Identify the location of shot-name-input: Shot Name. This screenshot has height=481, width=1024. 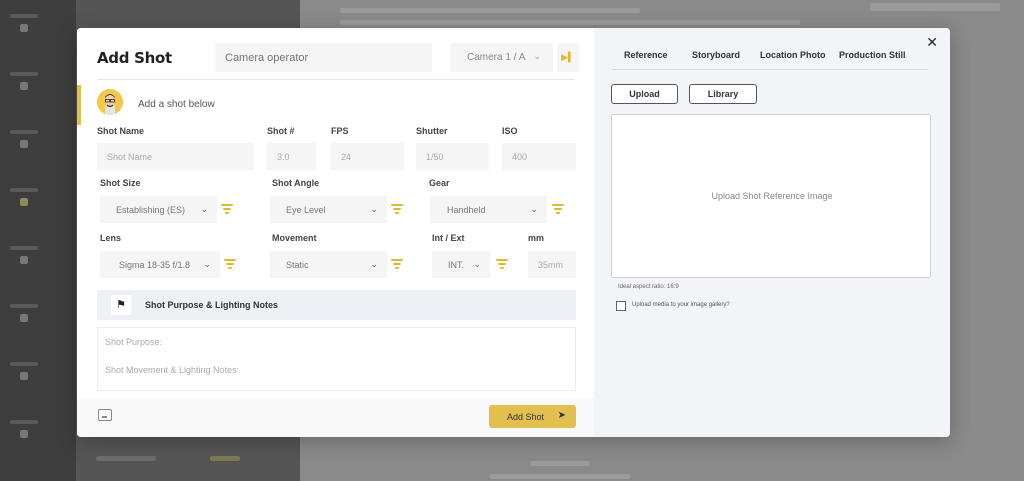
(175, 156).